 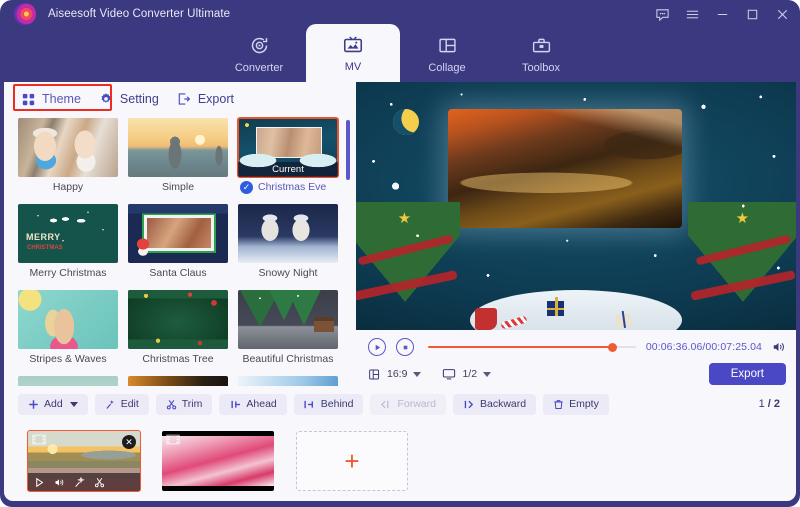 I want to click on theme-thumbnail: Current, so click(x=288, y=147).